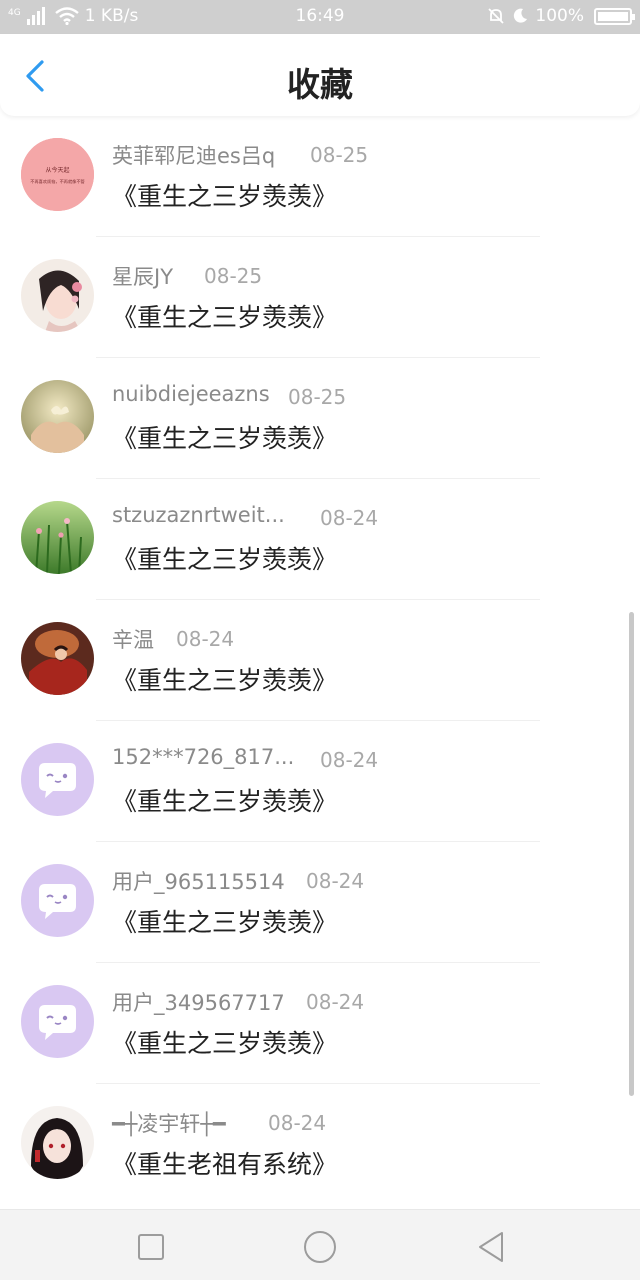 This screenshot has width=640, height=1280. I want to click on circle-icon, so click(320, 1247).